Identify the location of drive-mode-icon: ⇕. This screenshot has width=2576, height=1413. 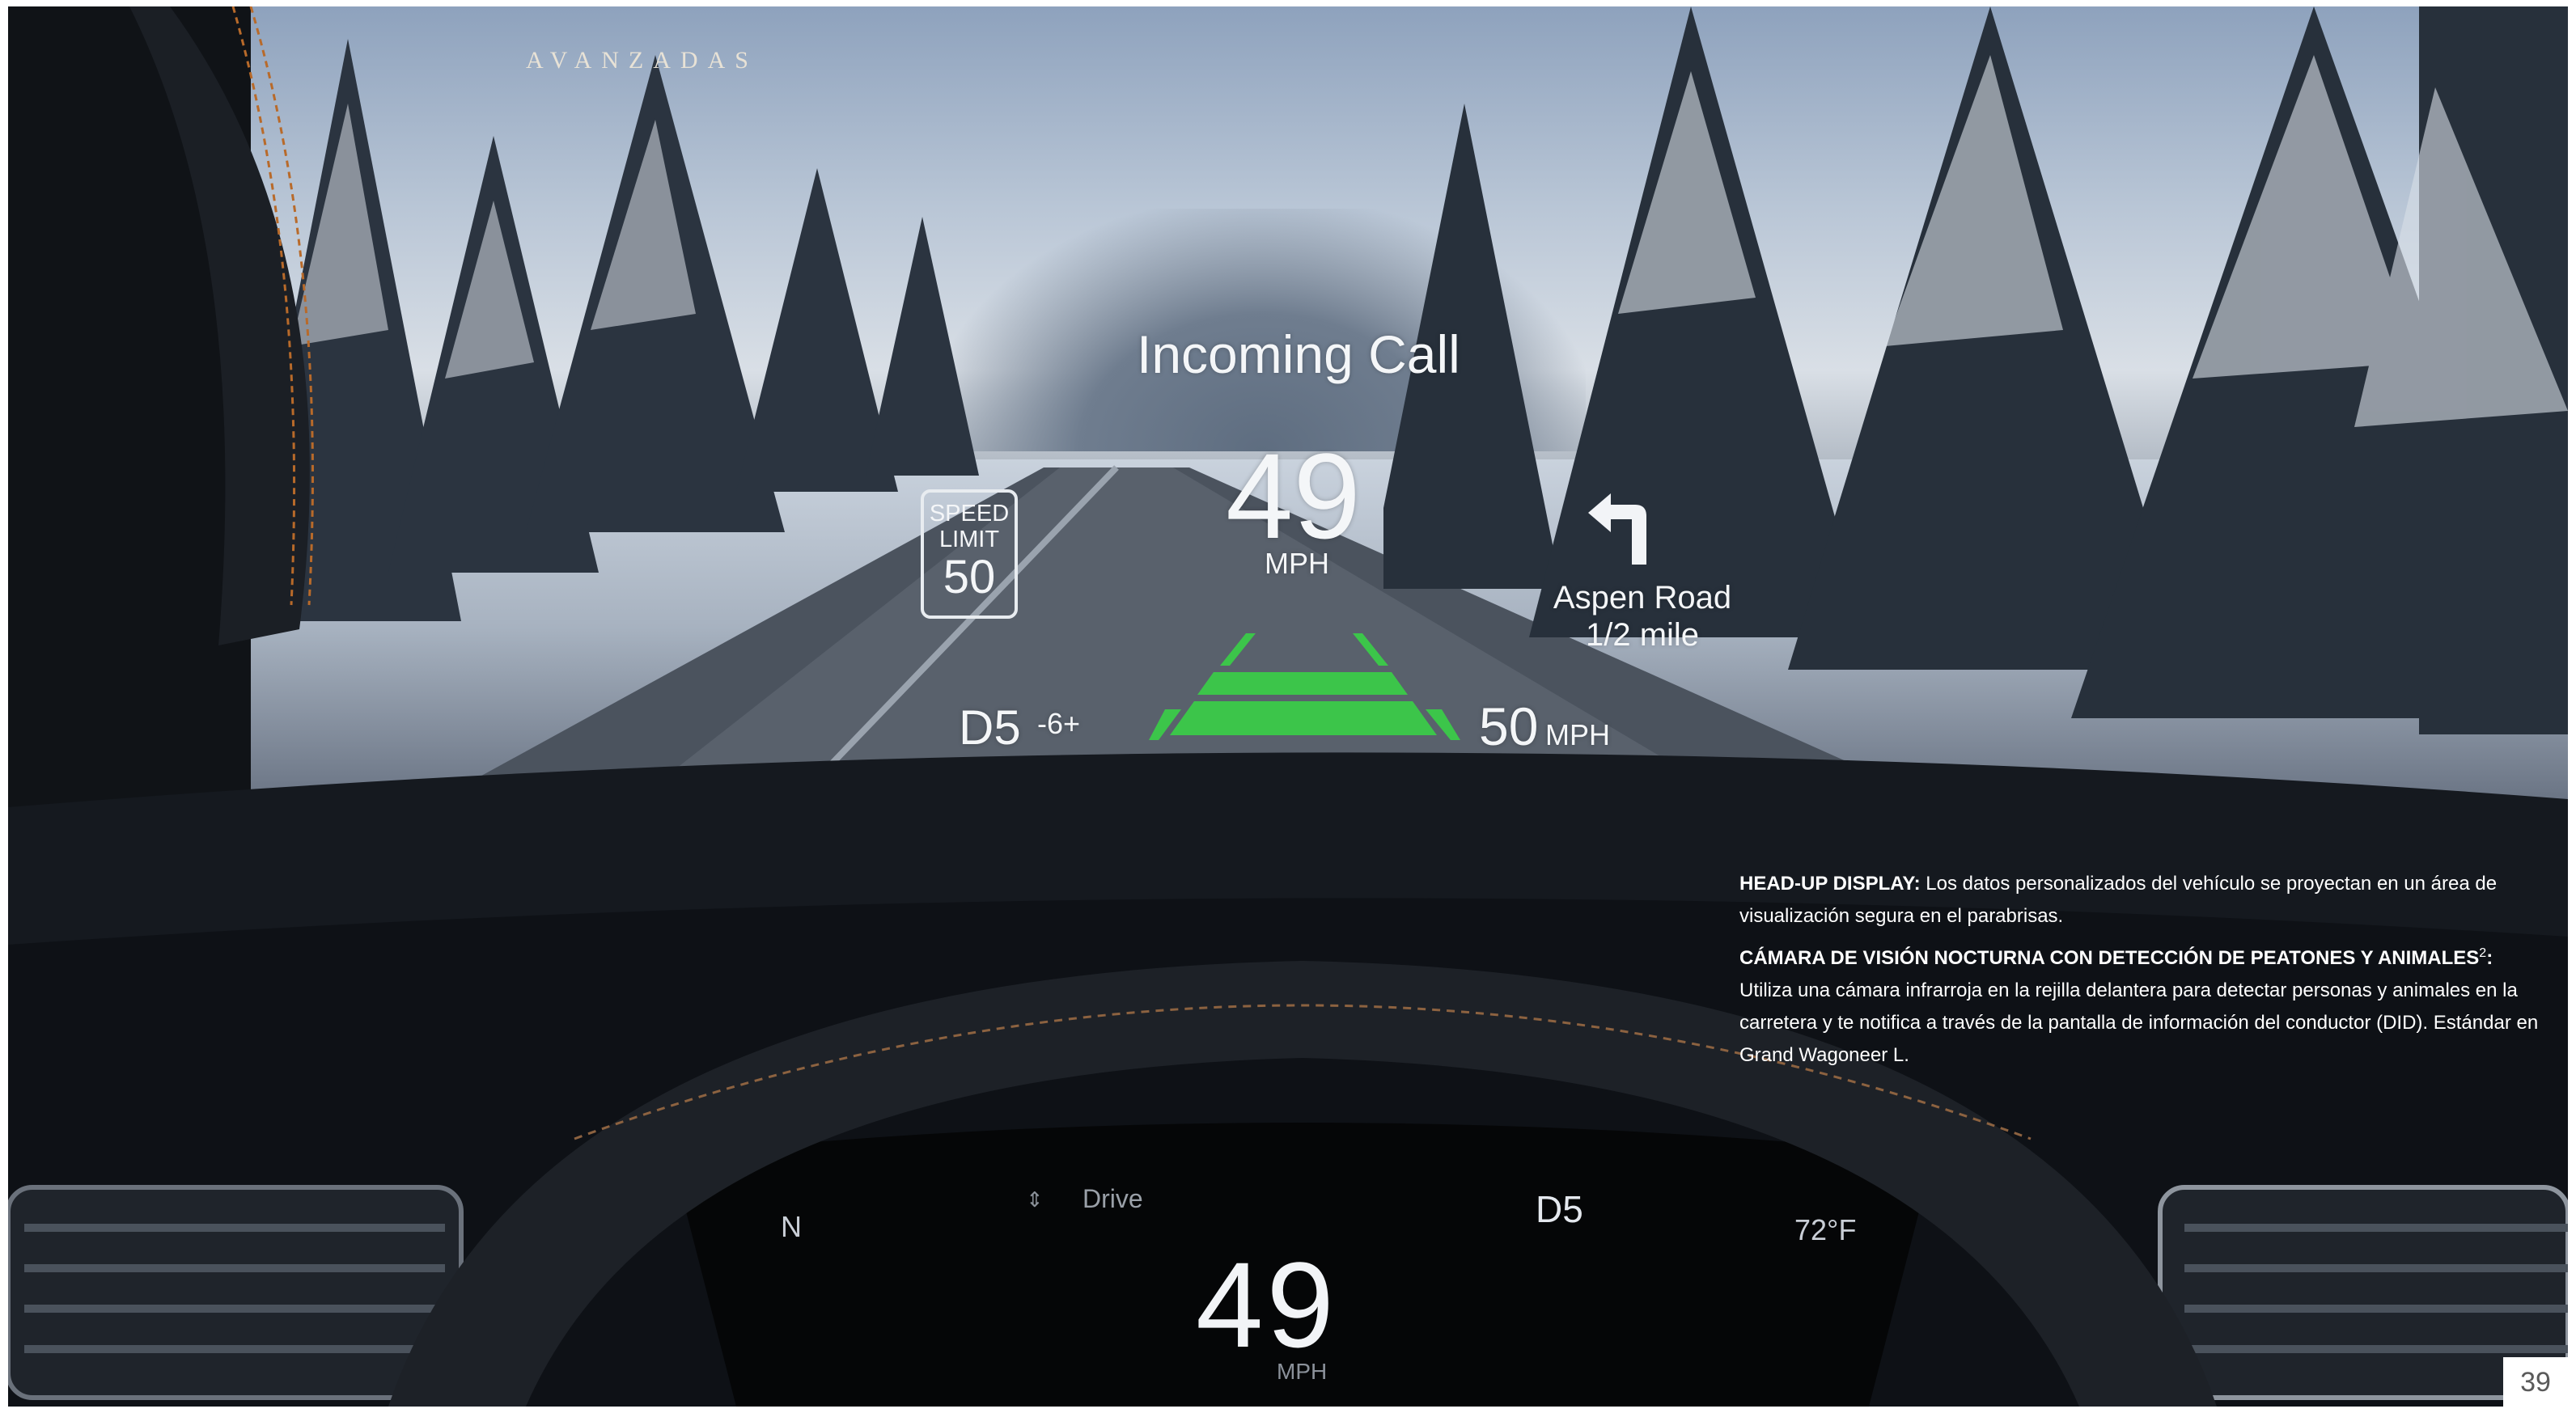
(1035, 1199).